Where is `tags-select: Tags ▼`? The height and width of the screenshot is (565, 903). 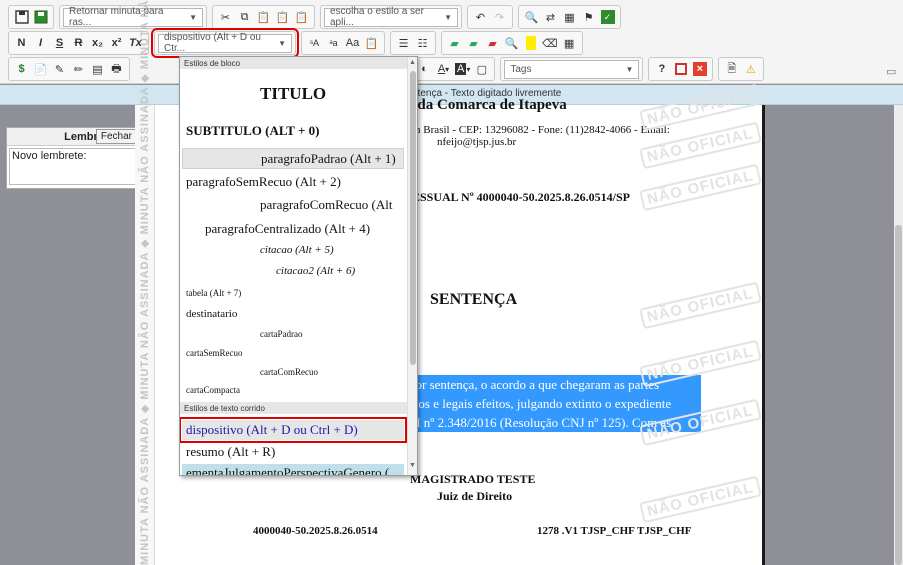 tags-select: Tags ▼ is located at coordinates (572, 69).